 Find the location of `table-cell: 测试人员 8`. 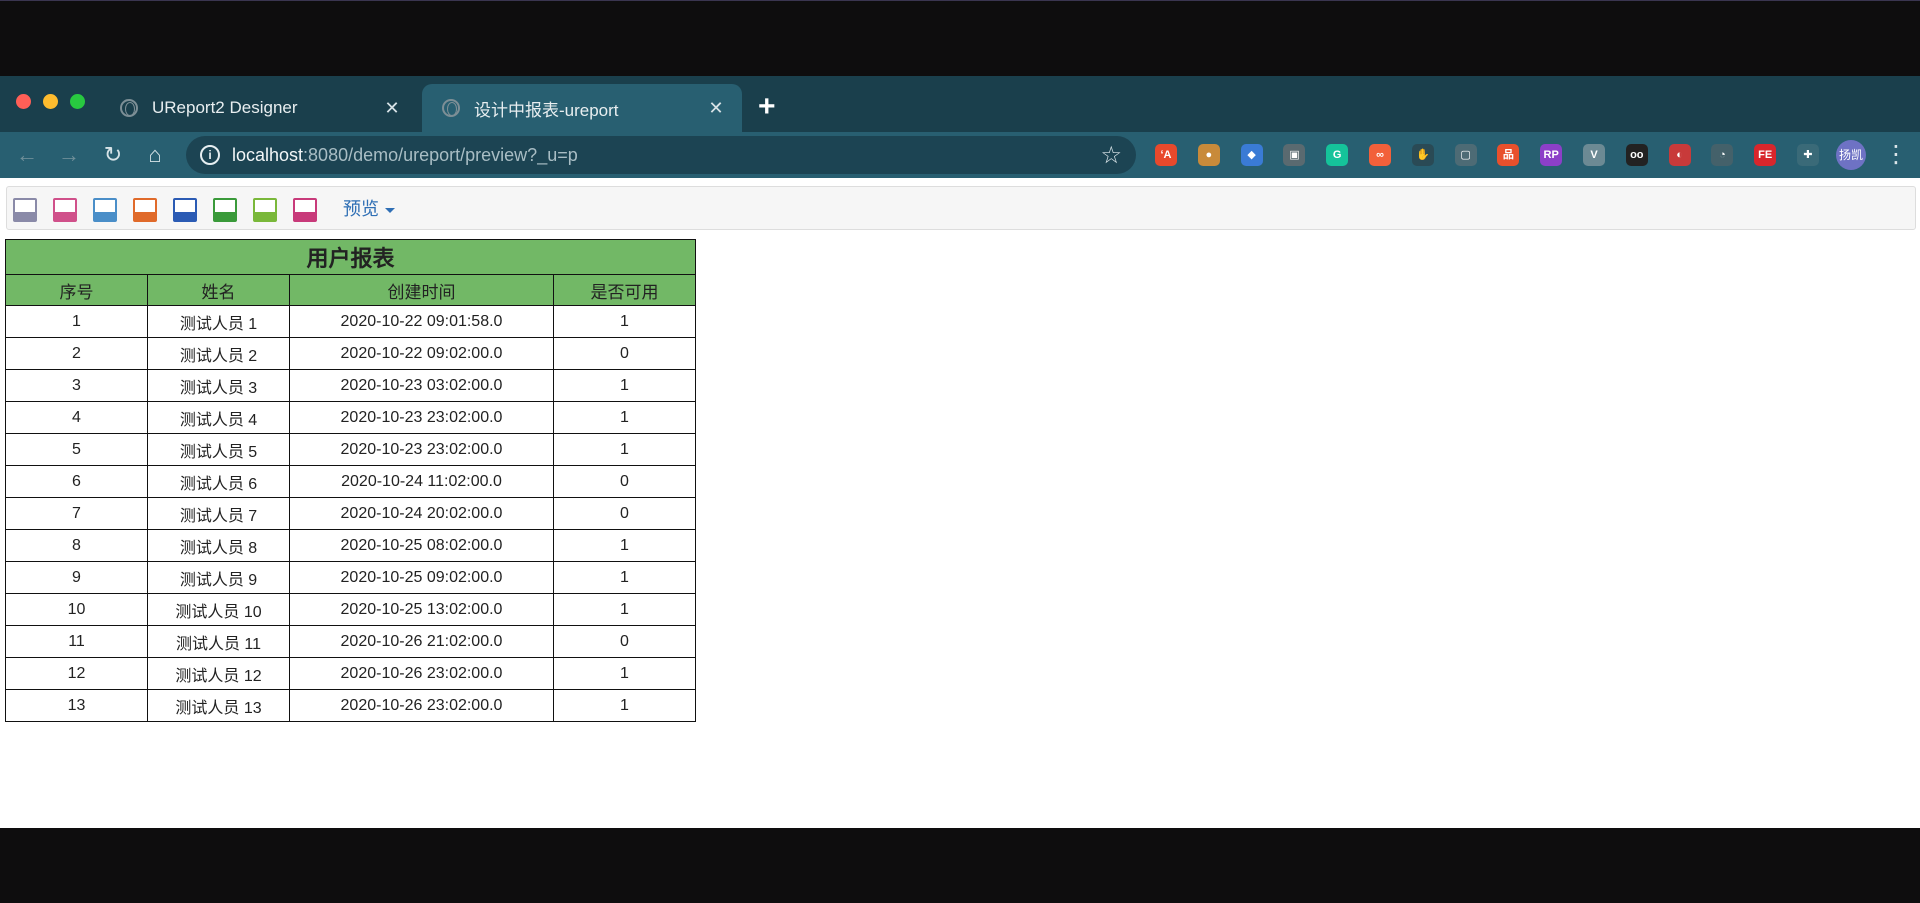

table-cell: 测试人员 8 is located at coordinates (218, 545).